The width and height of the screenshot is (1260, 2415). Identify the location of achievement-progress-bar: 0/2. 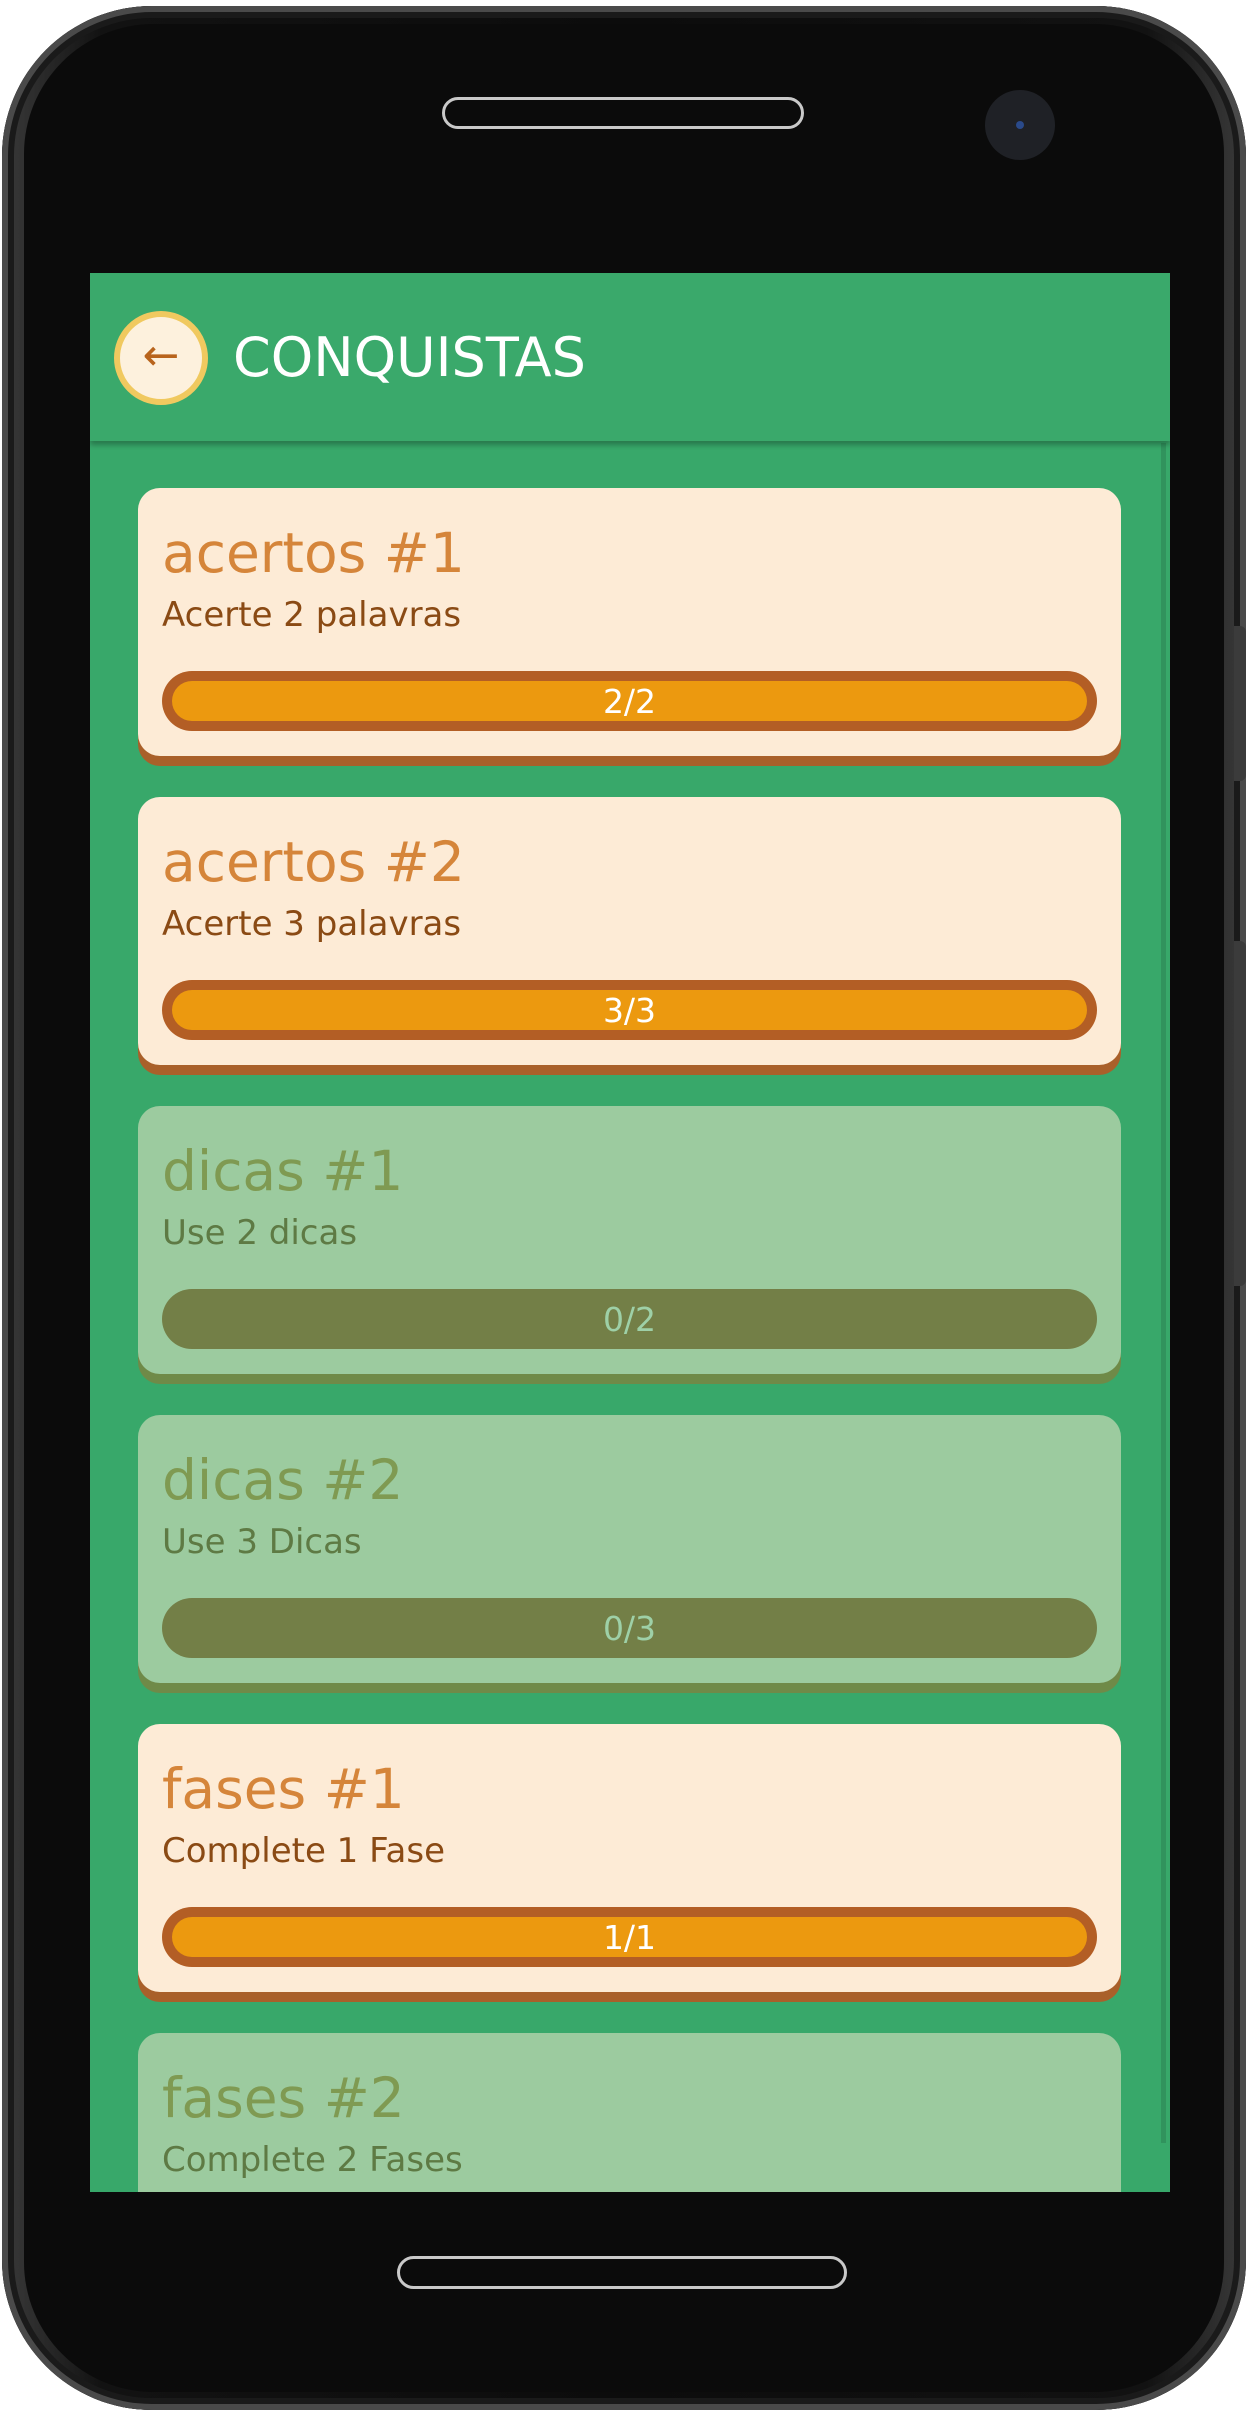
(629, 1319).